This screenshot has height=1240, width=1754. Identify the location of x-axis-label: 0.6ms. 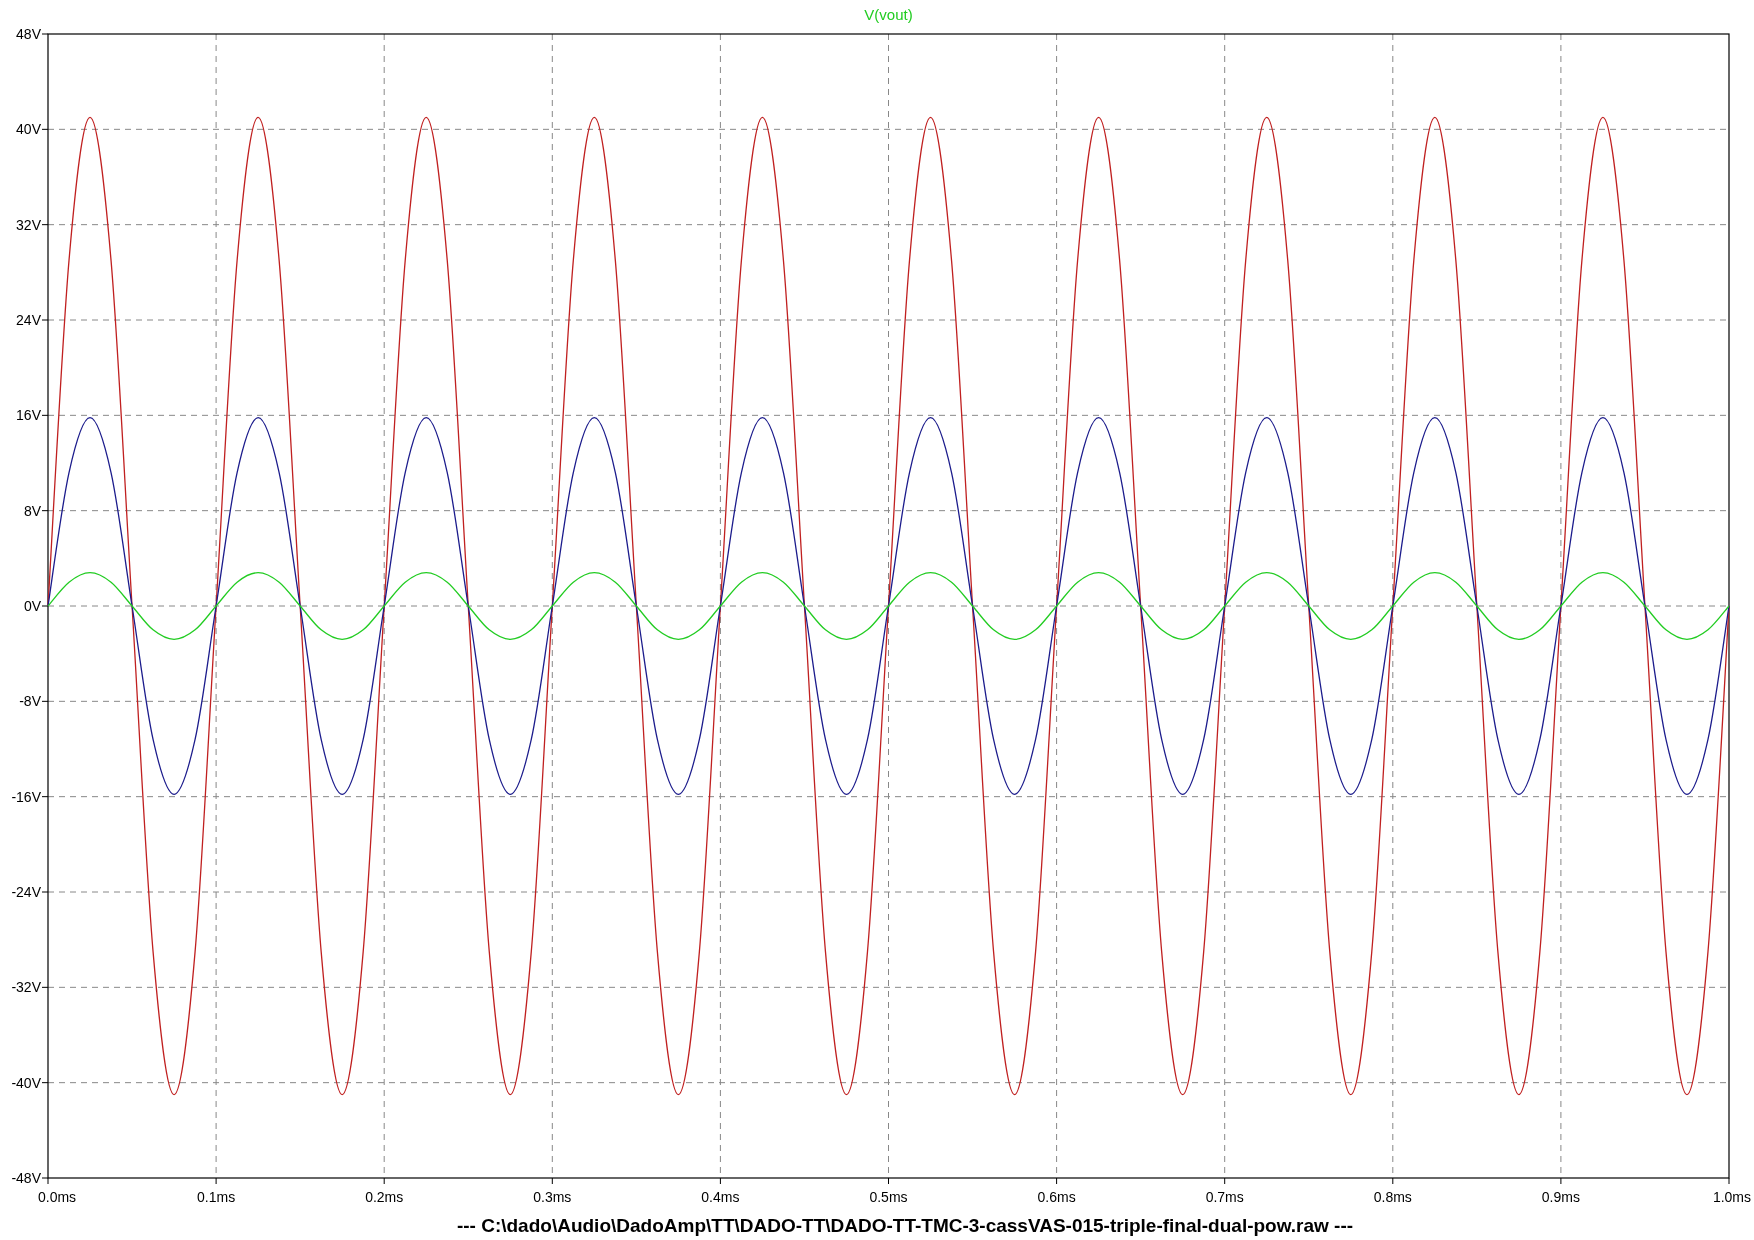
(1056, 1197).